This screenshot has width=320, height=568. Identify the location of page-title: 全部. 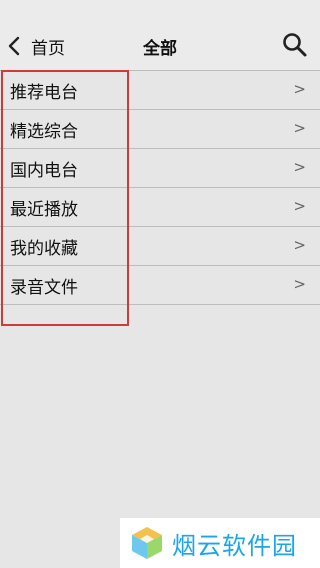
(160, 49).